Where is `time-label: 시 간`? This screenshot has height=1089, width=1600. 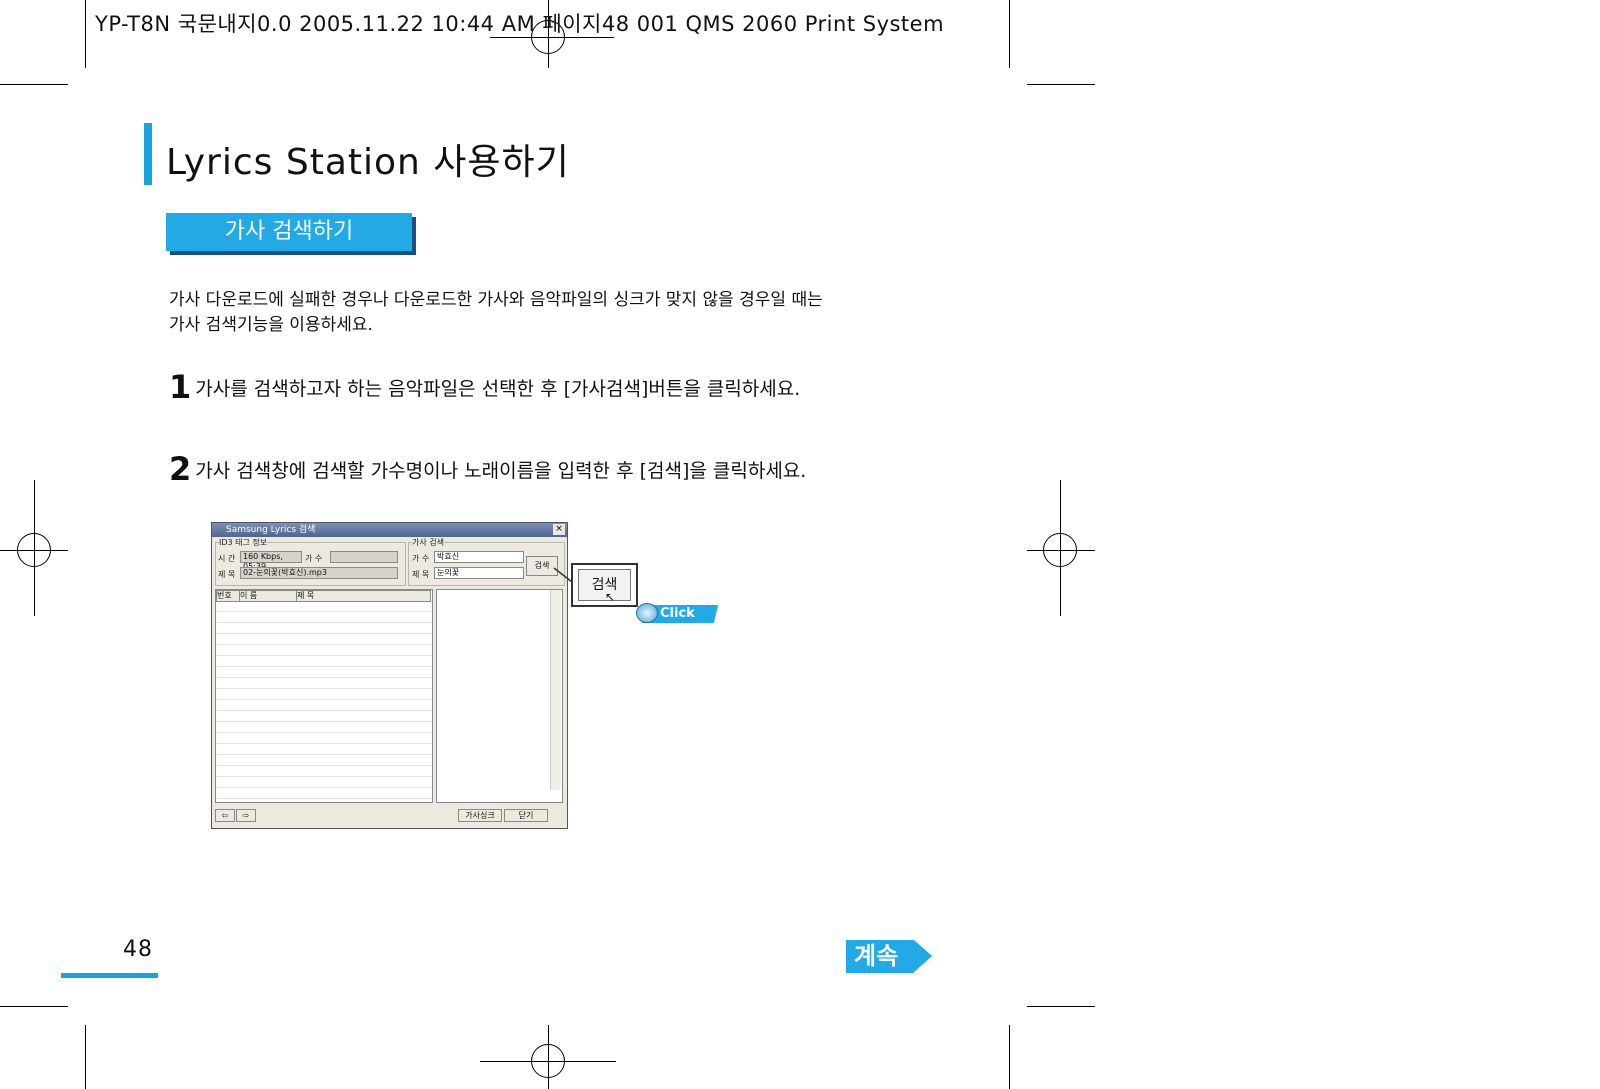 time-label: 시 간 is located at coordinates (227, 558).